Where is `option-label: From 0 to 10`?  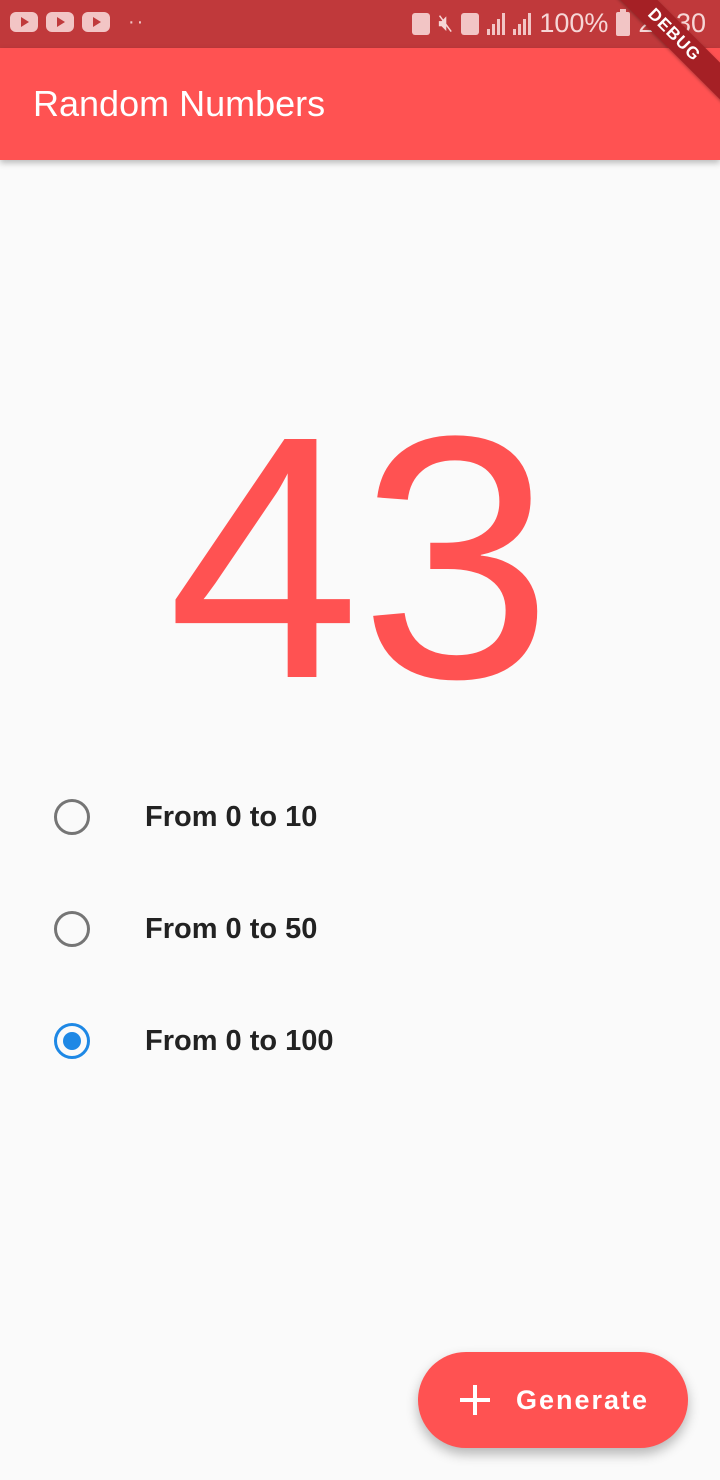
option-label: From 0 to 10 is located at coordinates (231, 817).